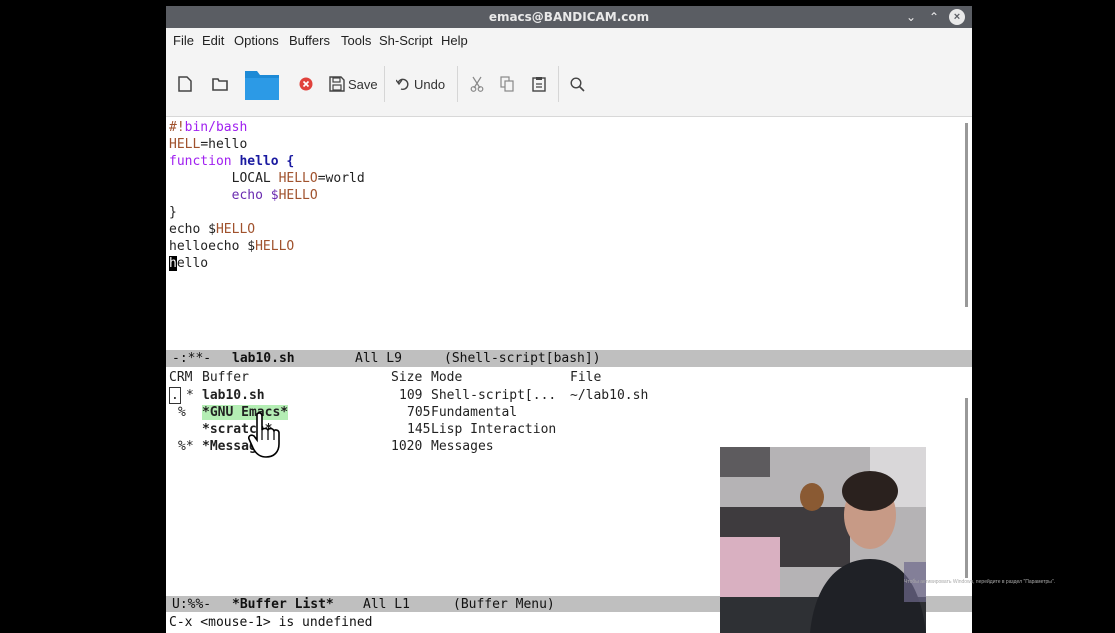 This screenshot has width=1115, height=633. What do you see at coordinates (173, 263) in the screenshot?
I see `text-cursor: h` at bounding box center [173, 263].